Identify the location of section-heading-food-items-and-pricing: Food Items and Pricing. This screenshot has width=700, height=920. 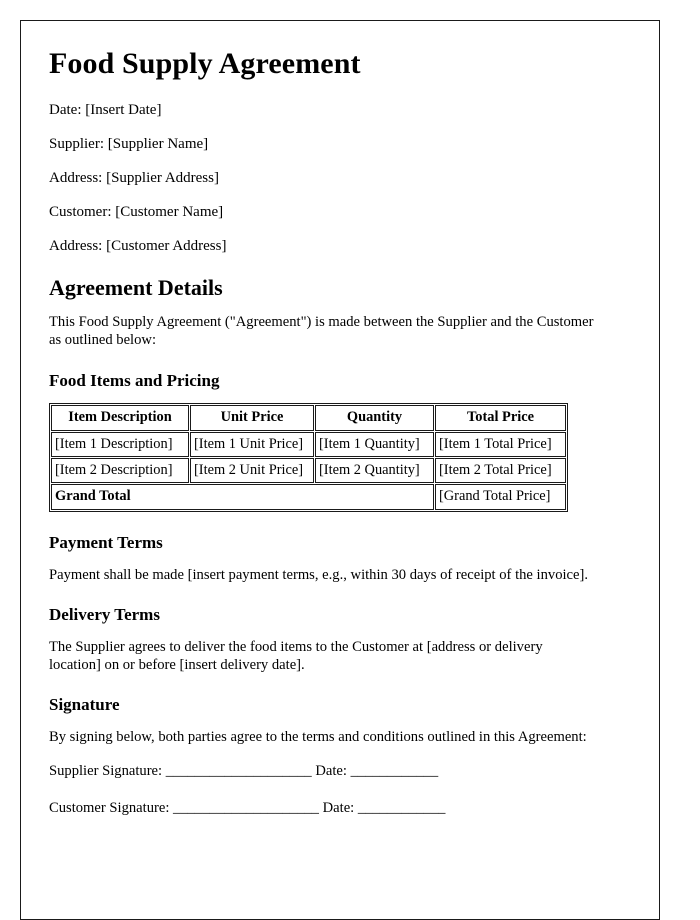
(134, 380).